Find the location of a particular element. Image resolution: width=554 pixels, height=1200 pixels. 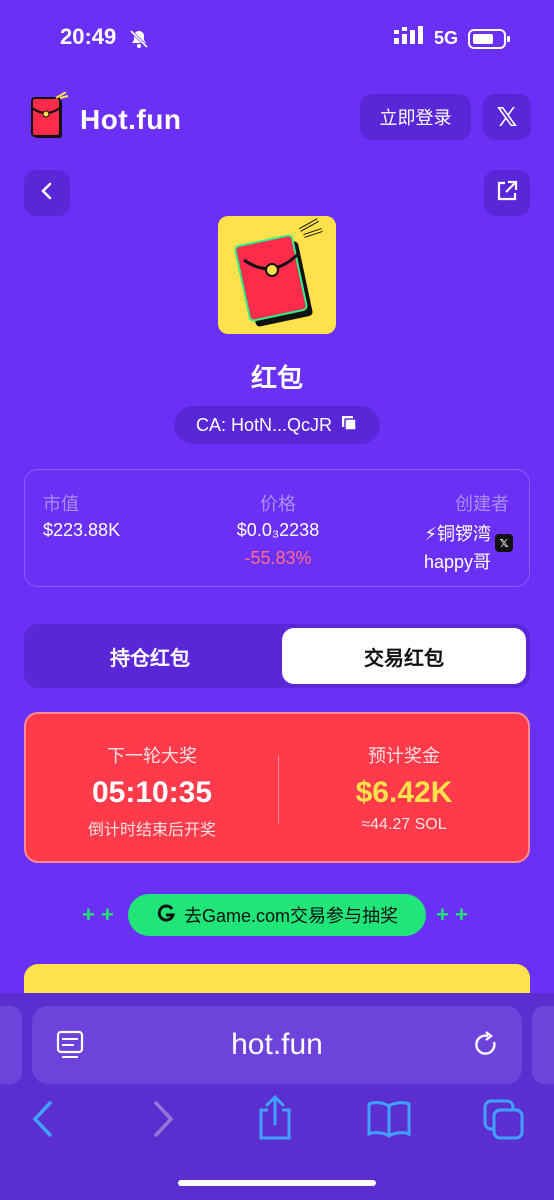

prize-sol: ≈44.27 SOL is located at coordinates (404, 824).